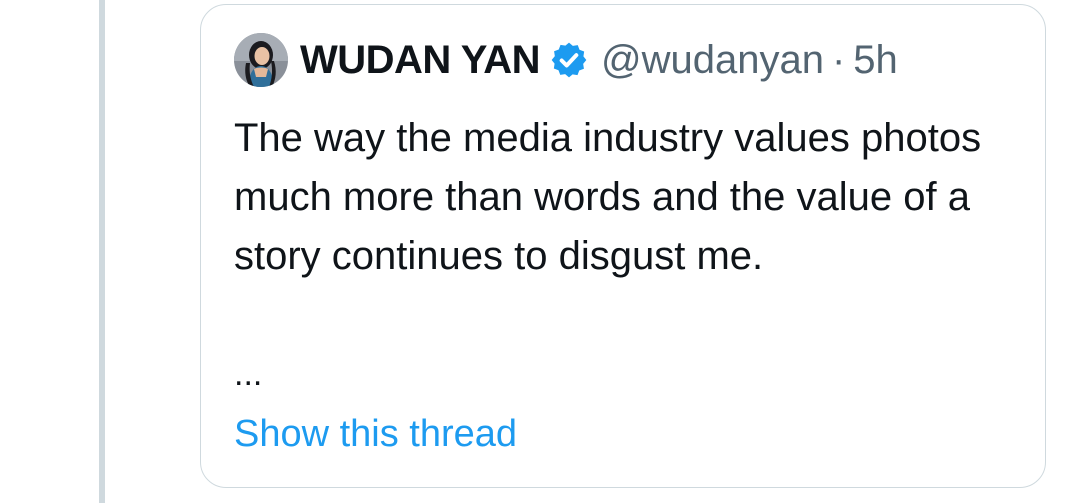 The width and height of the screenshot is (1080, 503). Describe the element at coordinates (375, 434) in the screenshot. I see `show-thread-link: Show this thread` at that location.